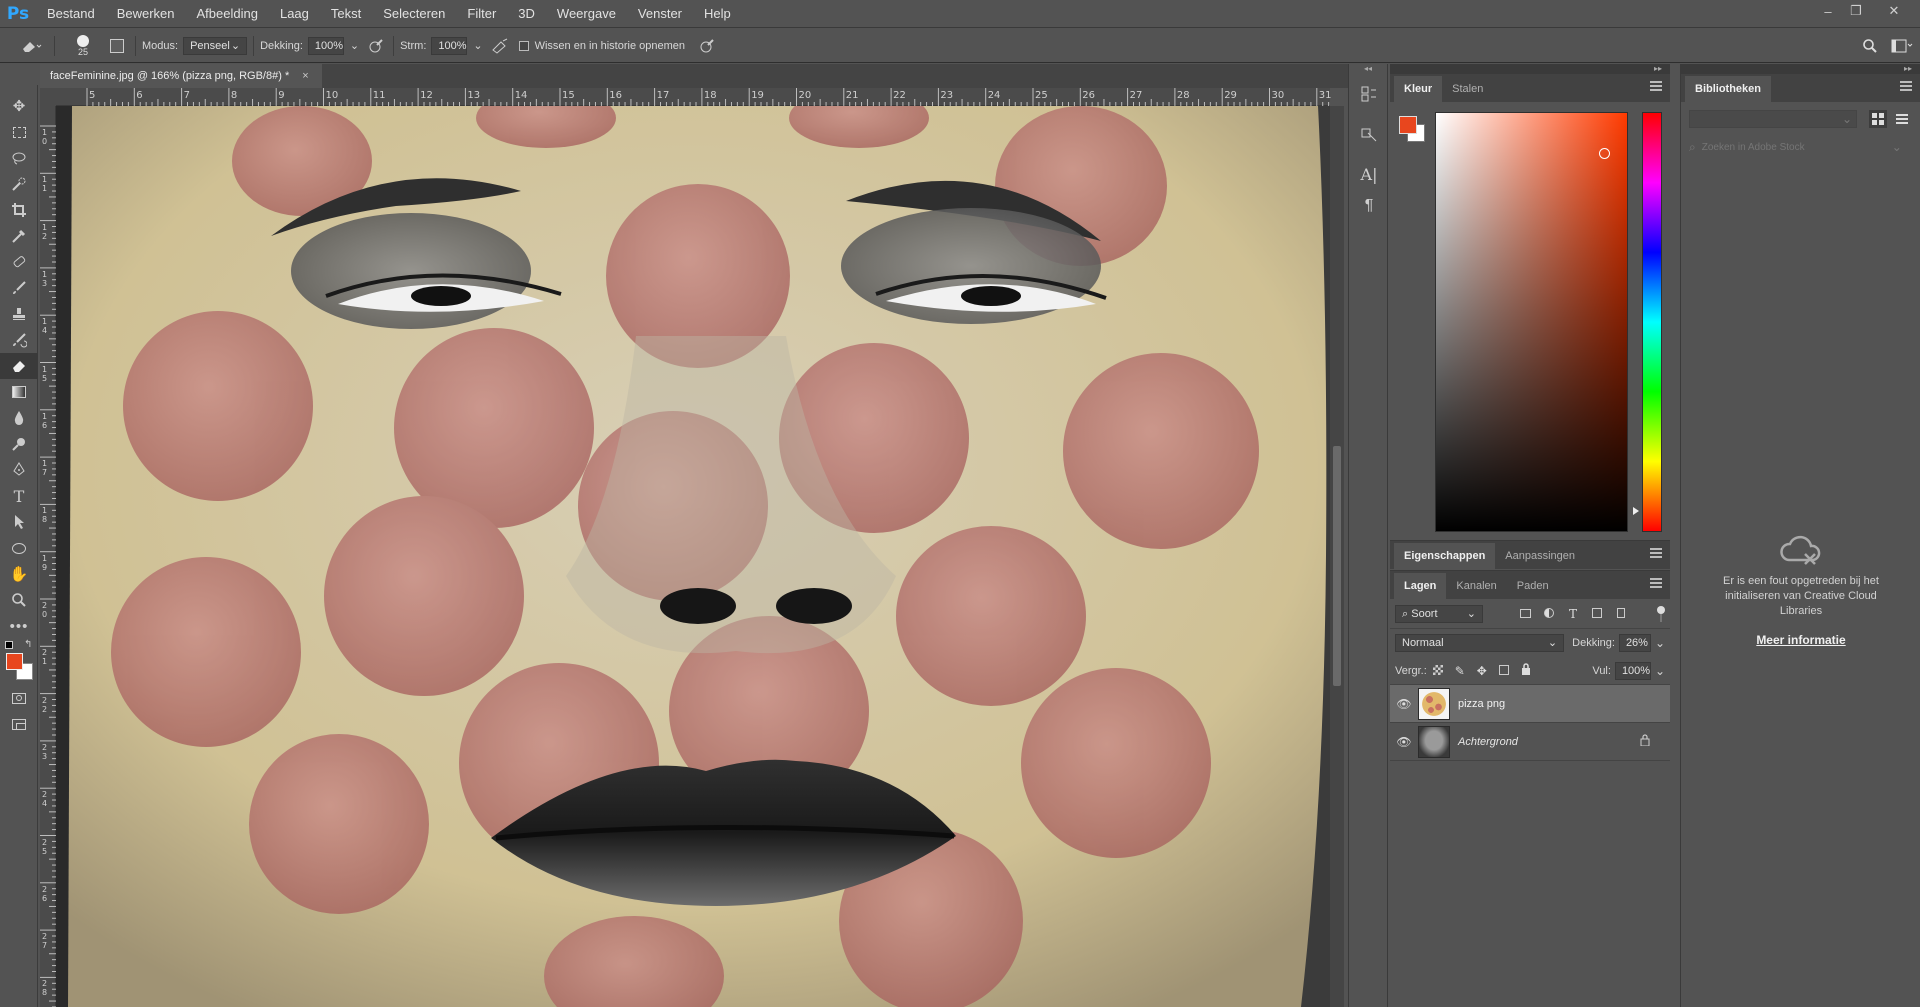  Describe the element at coordinates (1902, 119) in the screenshot. I see `list-view-icon` at that location.